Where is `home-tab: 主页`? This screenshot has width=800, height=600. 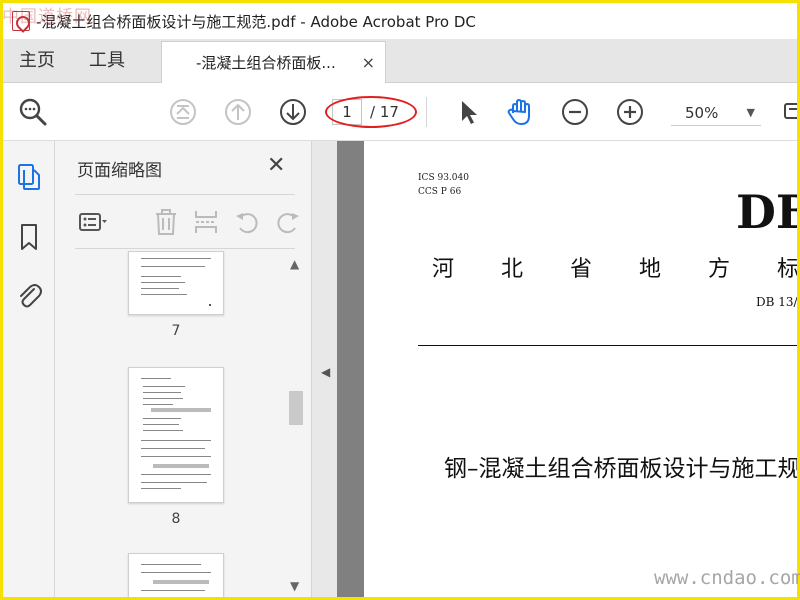
home-tab: 主页 is located at coordinates (37, 61).